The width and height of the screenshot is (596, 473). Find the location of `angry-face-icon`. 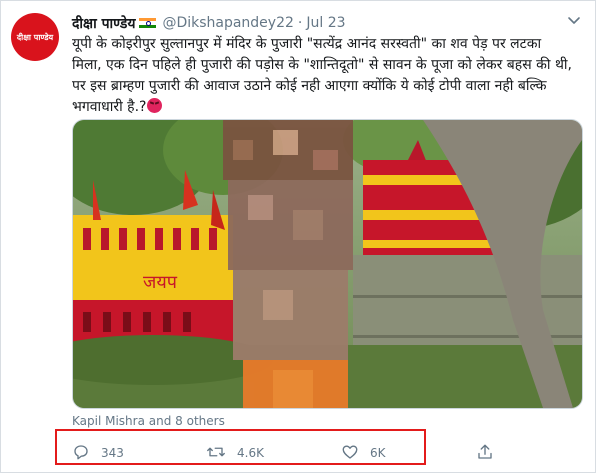

angry-face-icon is located at coordinates (154, 105).